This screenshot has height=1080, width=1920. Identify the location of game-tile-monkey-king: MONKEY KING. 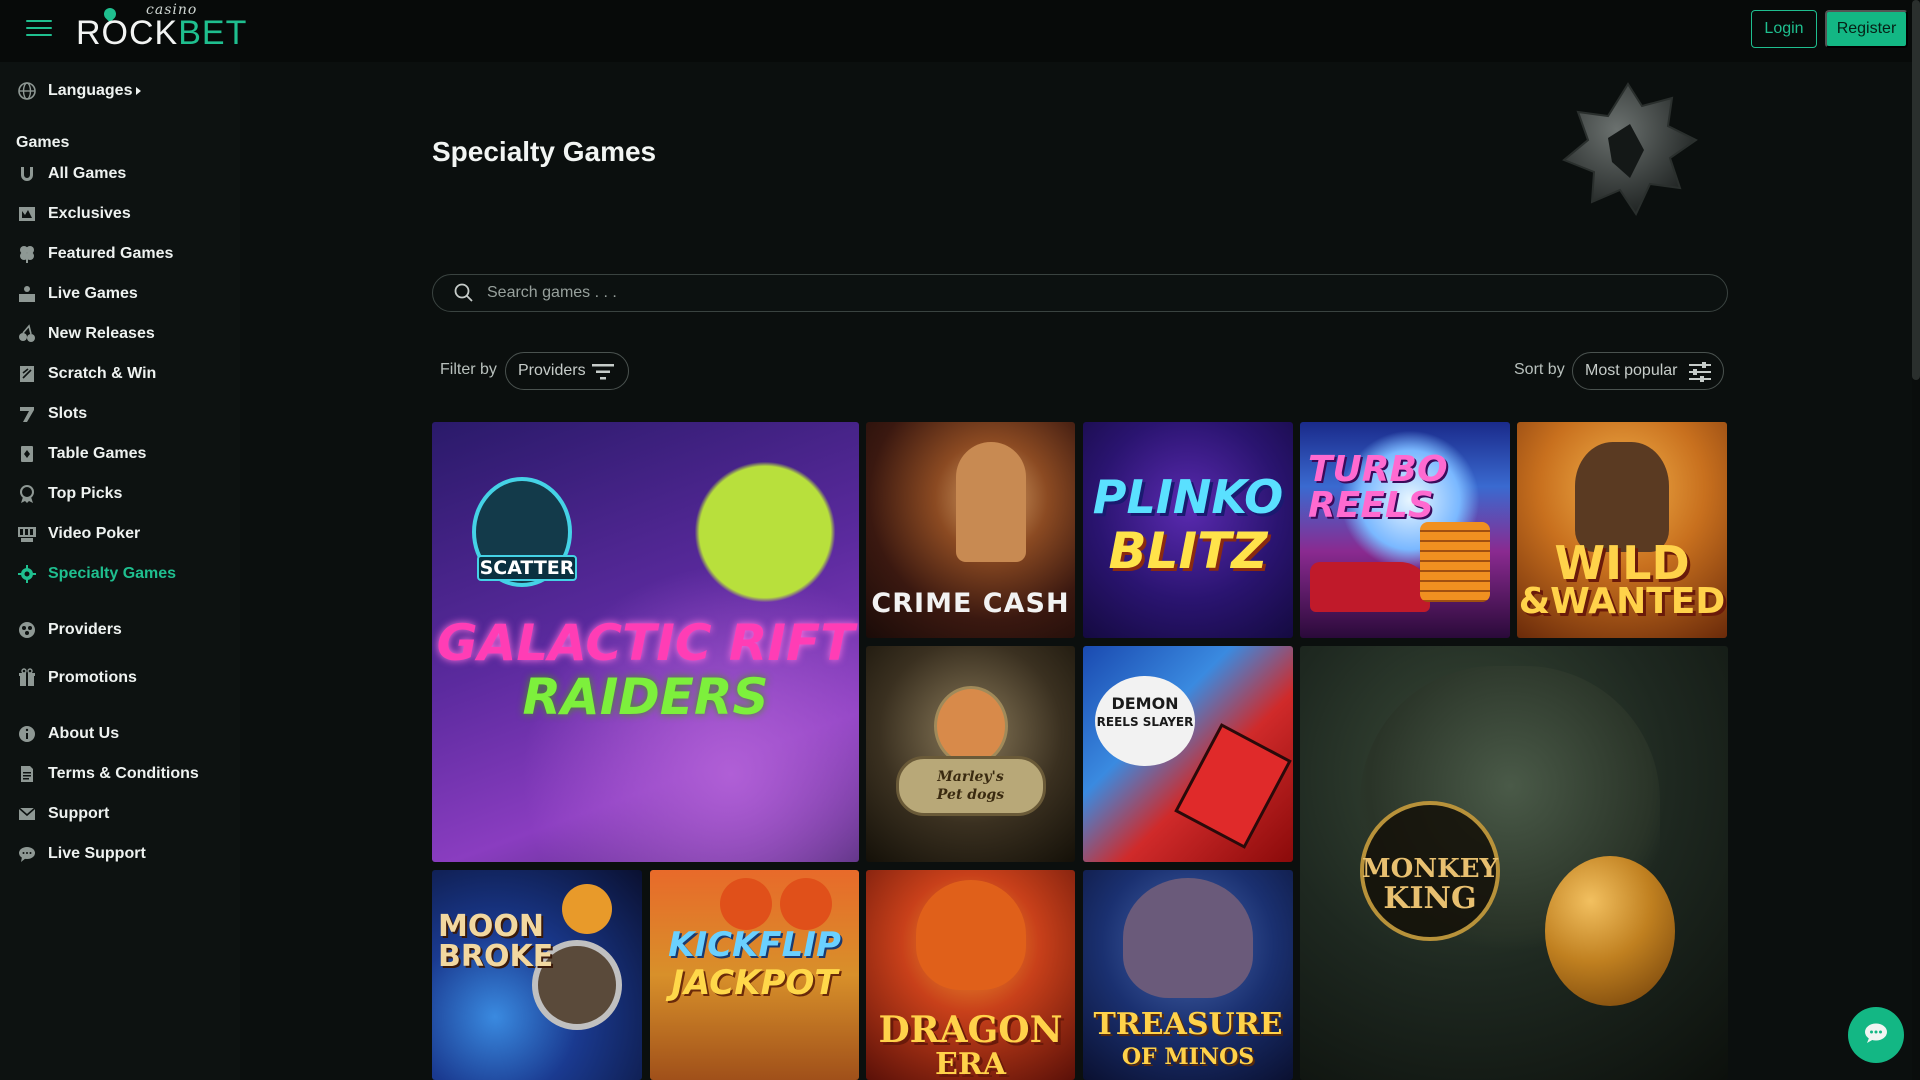
(1514, 863).